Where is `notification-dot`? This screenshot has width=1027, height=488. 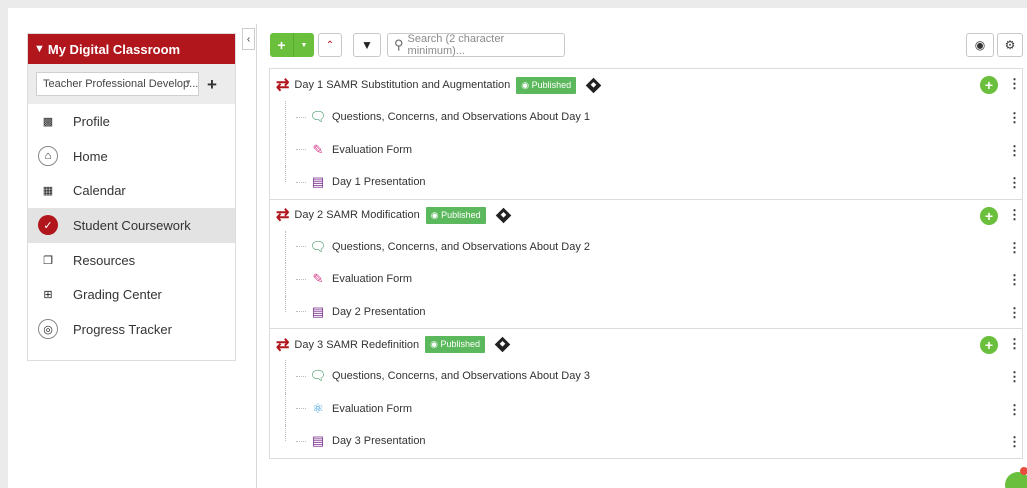
notification-dot is located at coordinates (1023, 471).